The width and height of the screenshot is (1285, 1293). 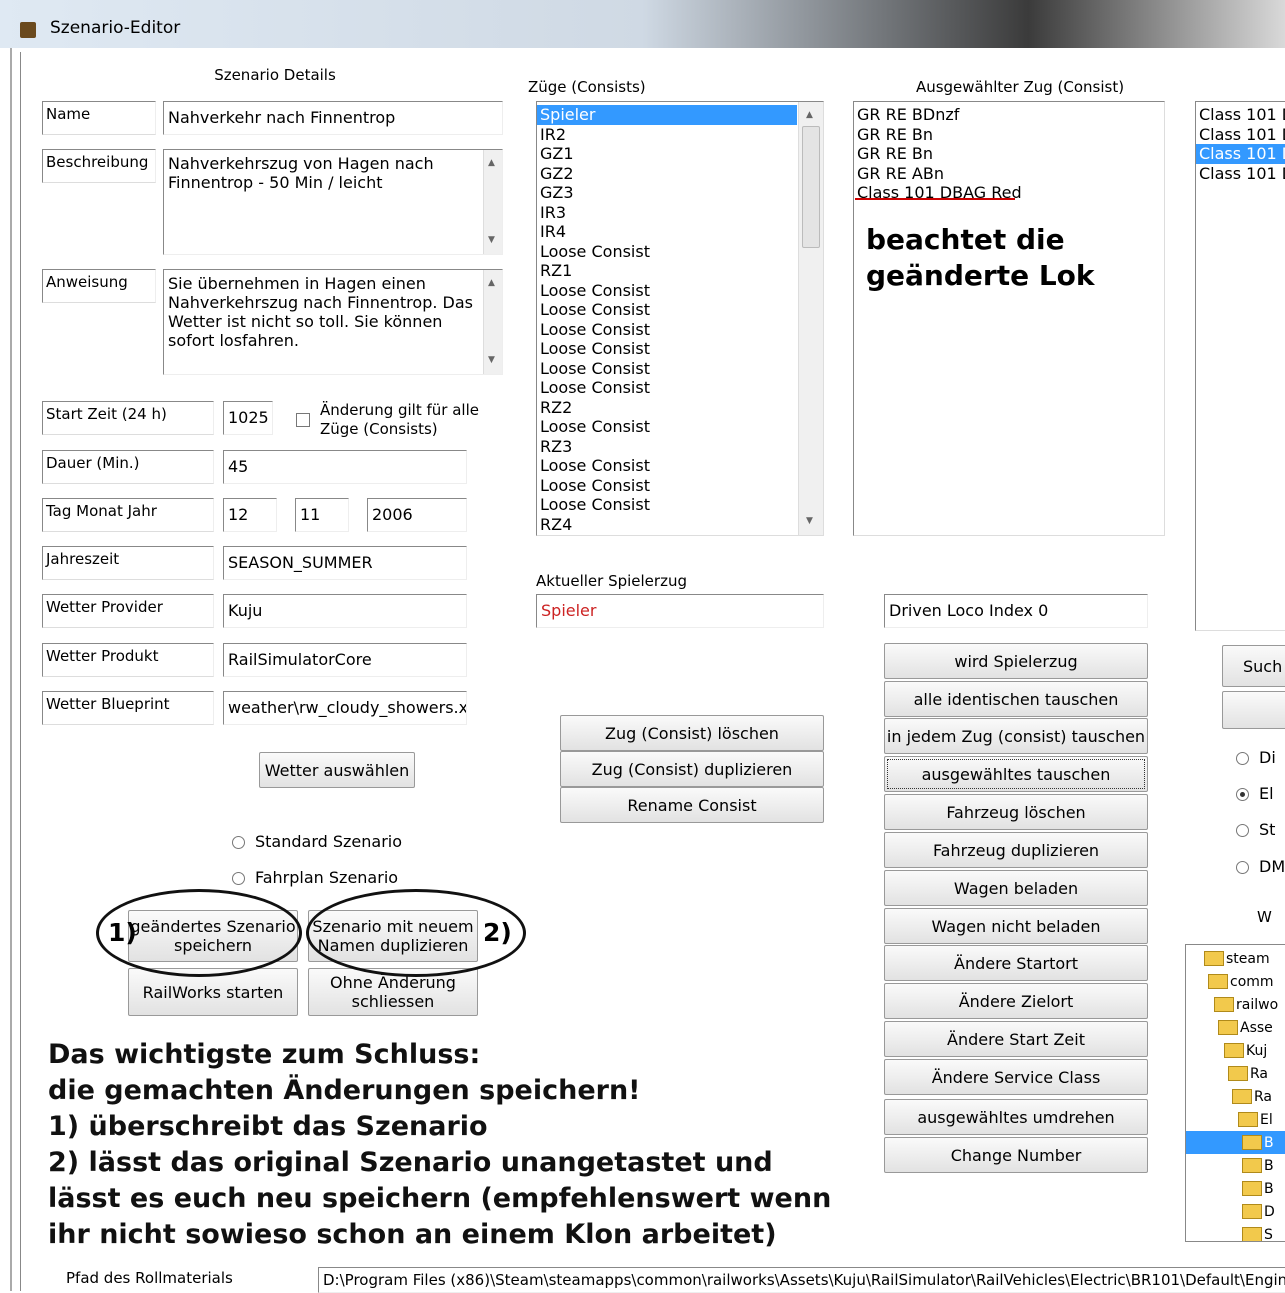 What do you see at coordinates (1235, 1050) in the screenshot?
I see `tree-node: Kuj` at bounding box center [1235, 1050].